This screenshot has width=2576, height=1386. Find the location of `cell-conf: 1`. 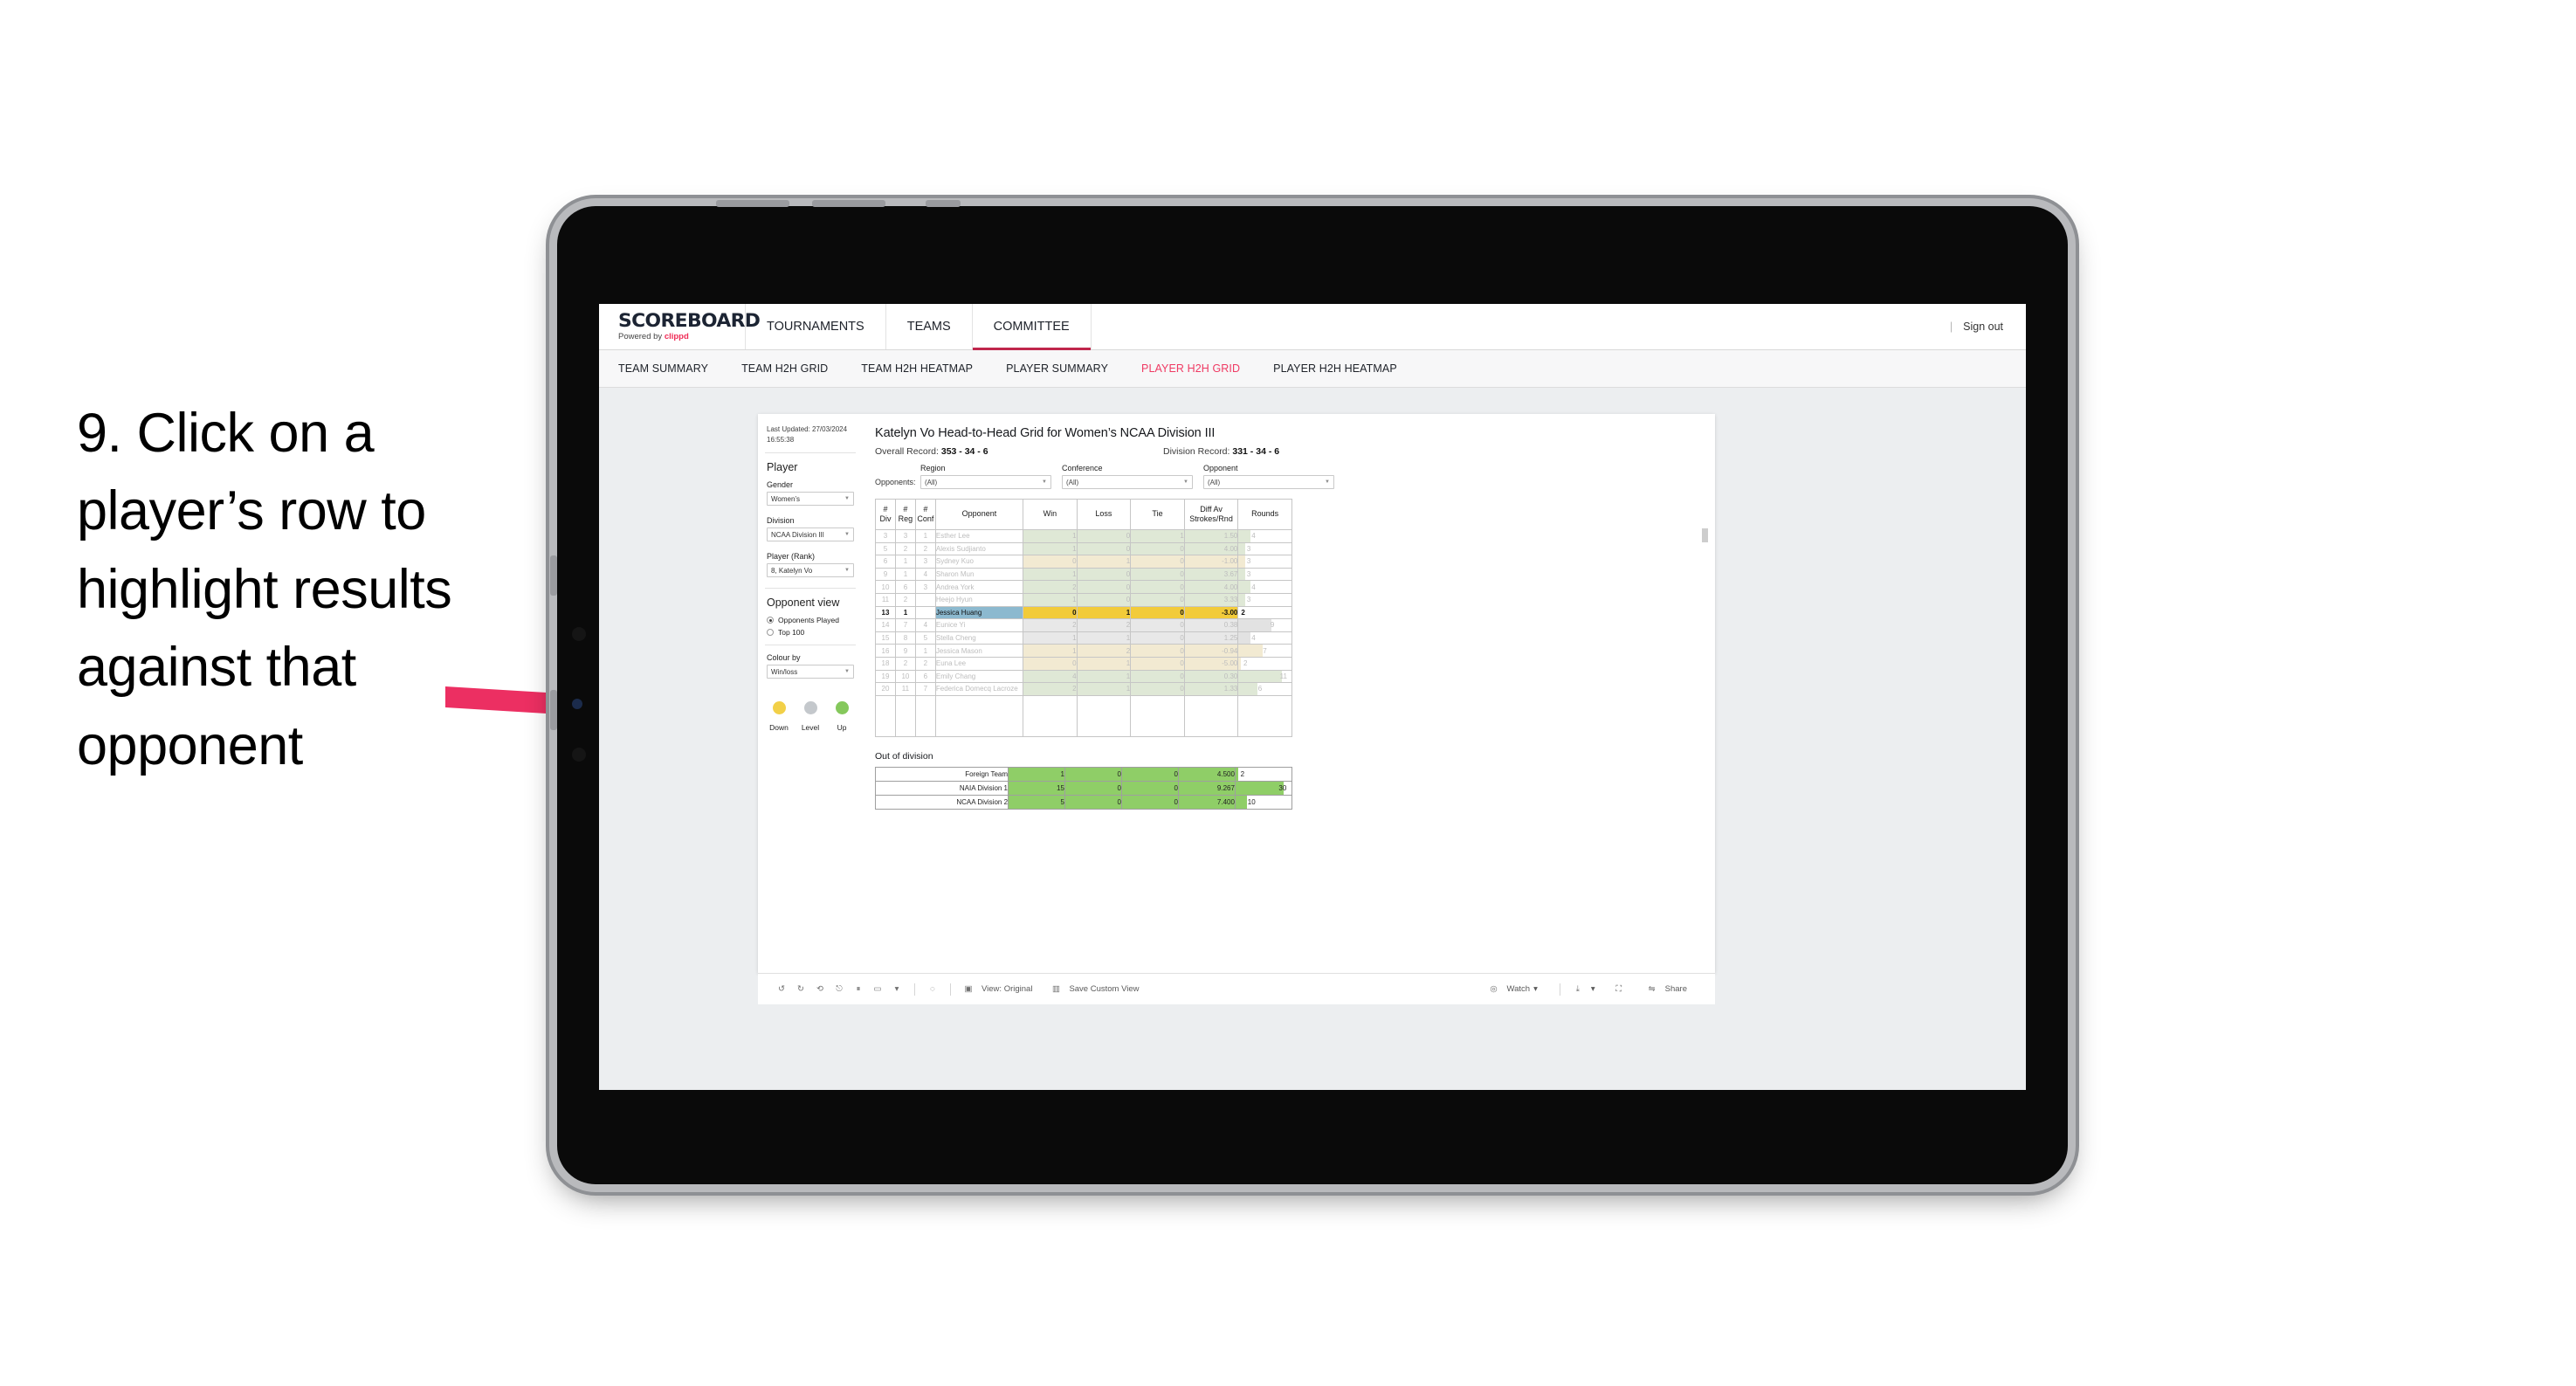

cell-conf: 1 is located at coordinates (925, 651).